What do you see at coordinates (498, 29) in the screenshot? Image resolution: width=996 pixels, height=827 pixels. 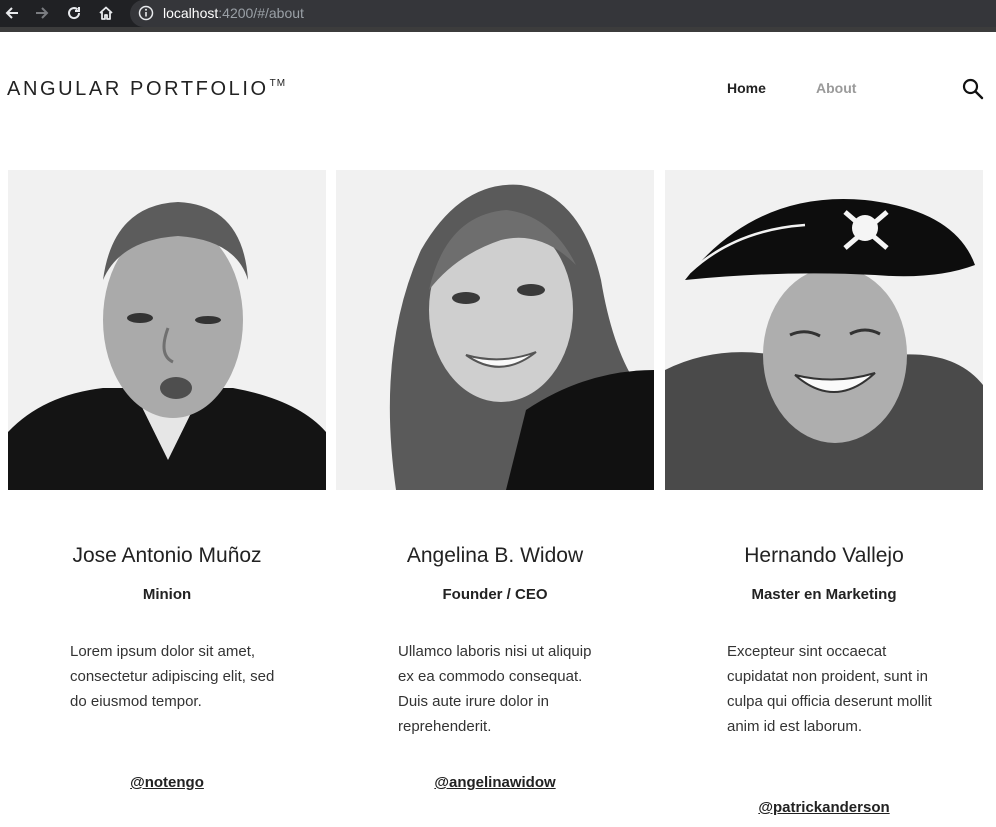 I see `browser-toolbar-divider` at bounding box center [498, 29].